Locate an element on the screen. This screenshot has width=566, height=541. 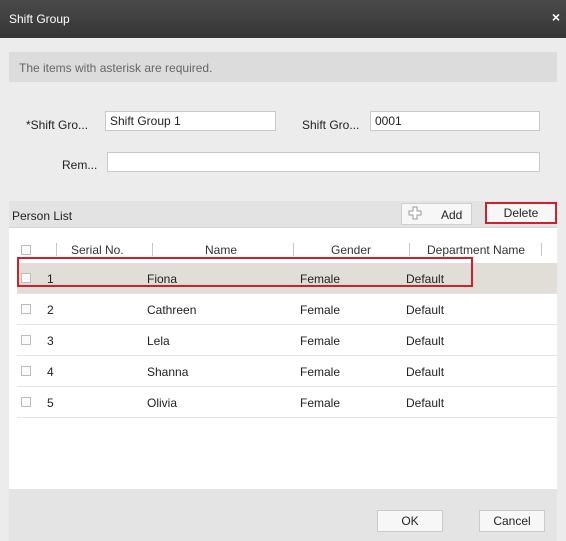
name-cell: Lela is located at coordinates (158, 341).